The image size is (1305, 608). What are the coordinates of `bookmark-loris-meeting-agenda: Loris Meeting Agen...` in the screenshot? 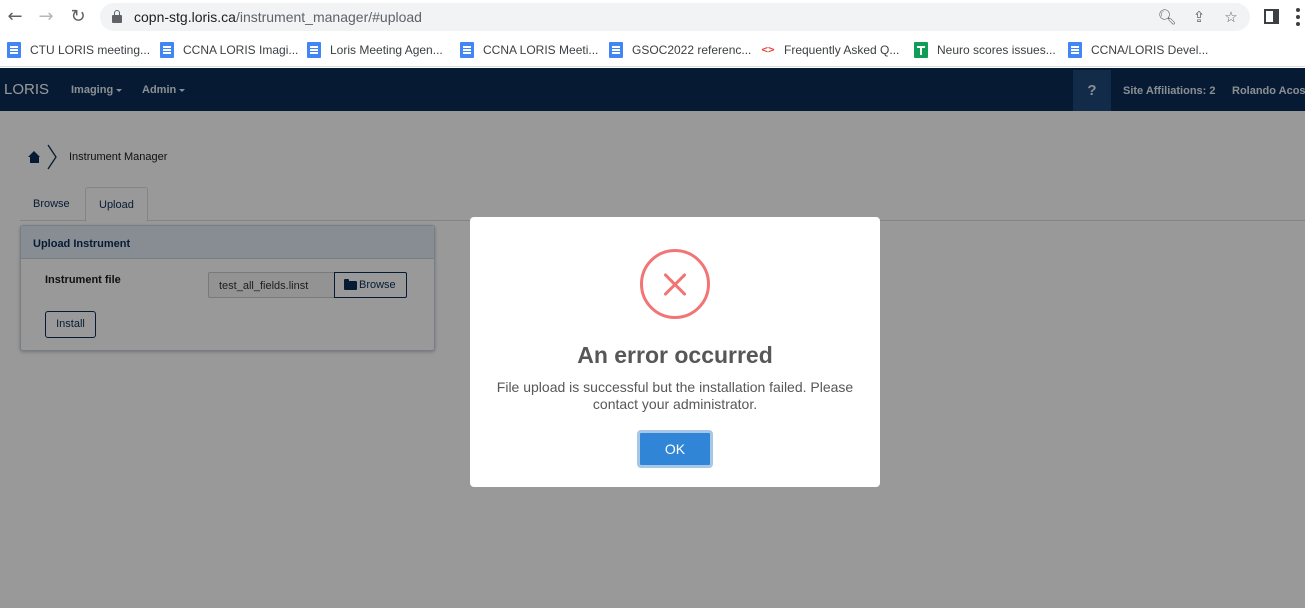 It's located at (375, 50).